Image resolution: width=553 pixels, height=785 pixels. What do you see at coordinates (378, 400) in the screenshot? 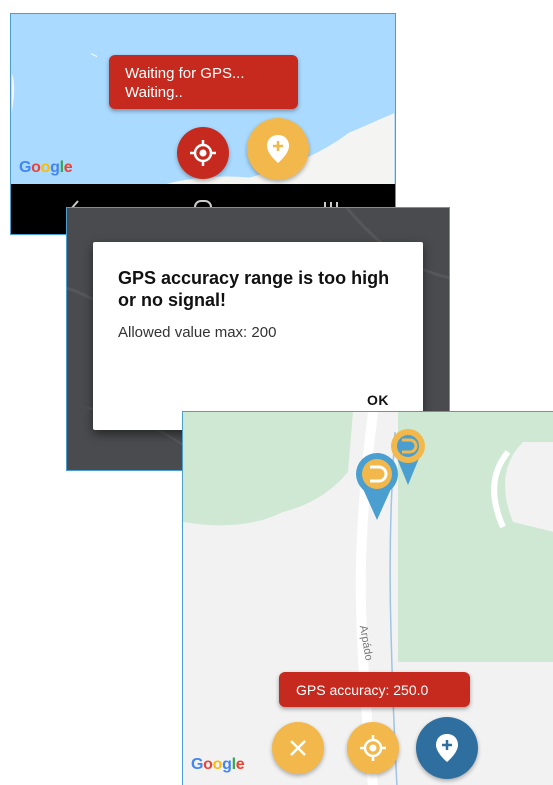
I see `dialog-ok-button: OK` at bounding box center [378, 400].